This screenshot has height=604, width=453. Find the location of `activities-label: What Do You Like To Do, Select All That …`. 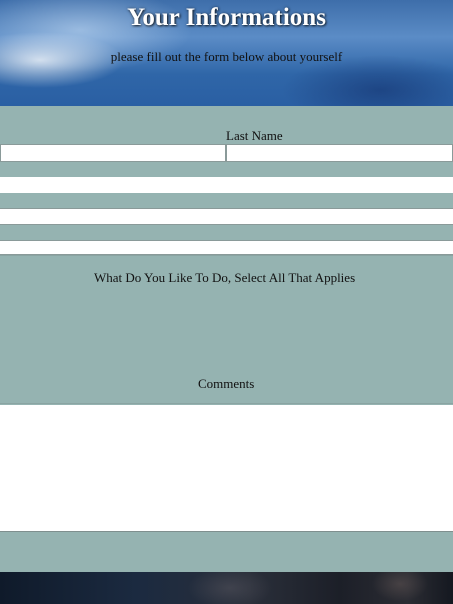

activities-label: What Do You Like To Do, Select All That … is located at coordinates (225, 277).